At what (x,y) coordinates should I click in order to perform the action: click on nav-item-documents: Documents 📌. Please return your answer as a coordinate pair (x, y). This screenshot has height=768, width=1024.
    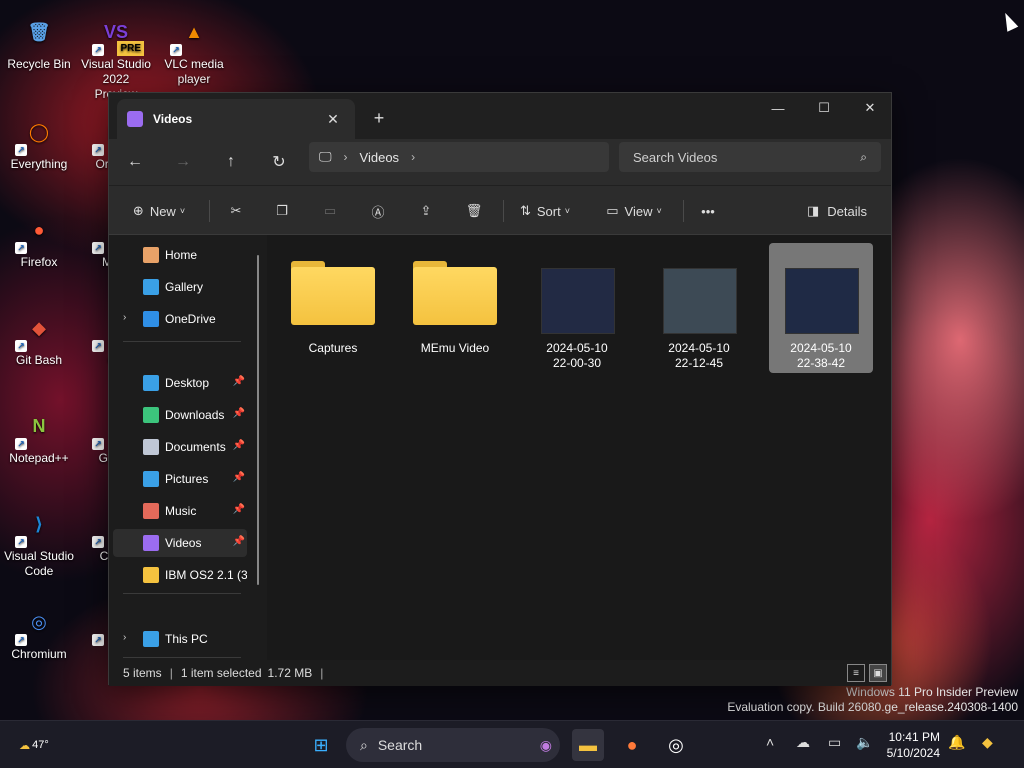
    Looking at the image, I should click on (180, 447).